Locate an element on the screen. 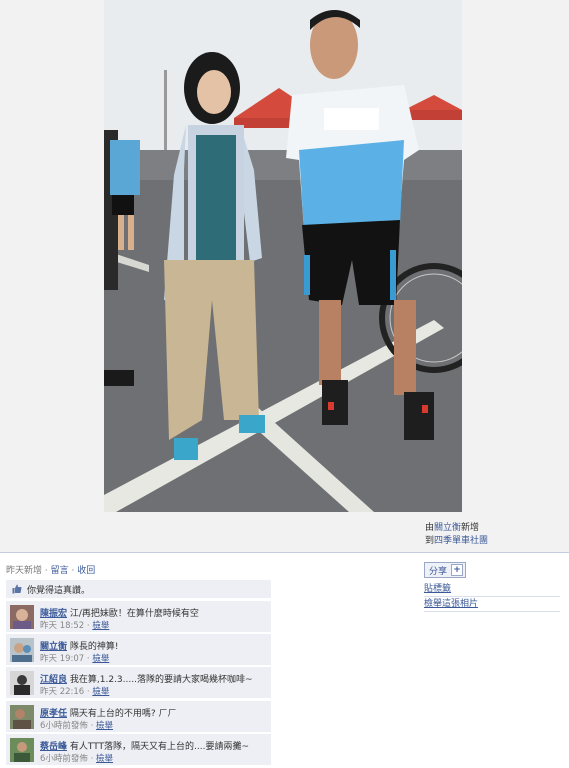 This screenshot has height=768, width=569. credit-line-album: 到四季單車社團 is located at coordinates (495, 541).